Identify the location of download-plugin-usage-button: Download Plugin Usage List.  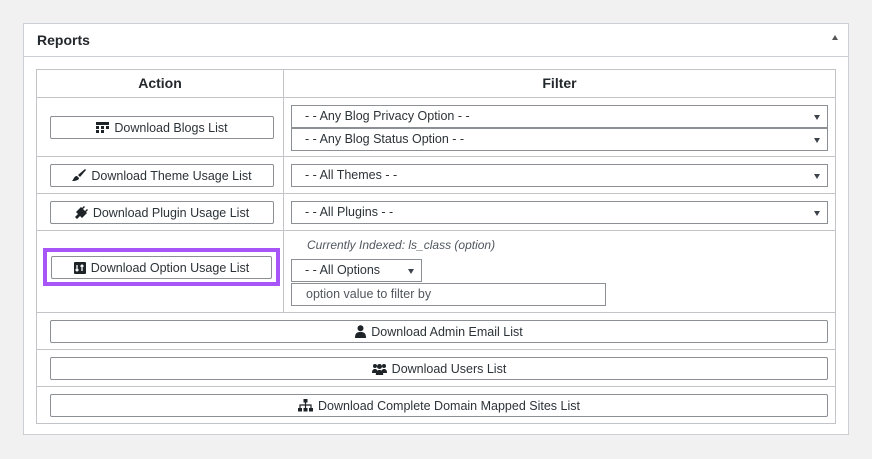
(162, 212).